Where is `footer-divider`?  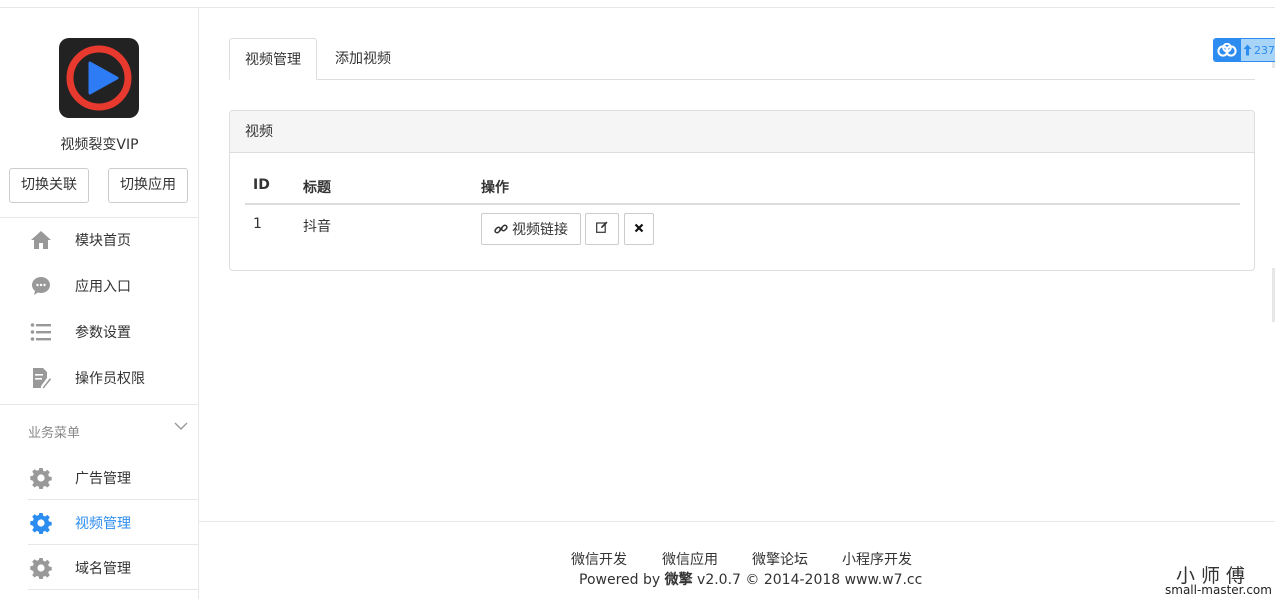 footer-divider is located at coordinates (737, 521).